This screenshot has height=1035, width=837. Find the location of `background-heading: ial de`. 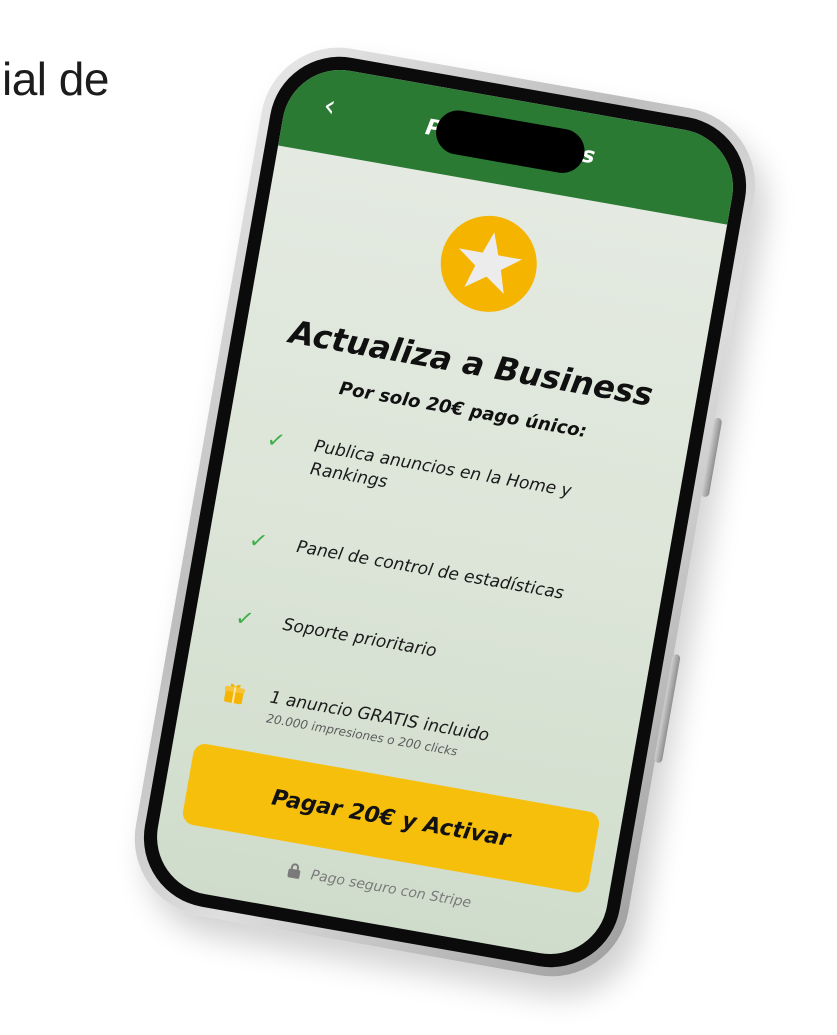

background-heading: ial de is located at coordinates (55, 79).